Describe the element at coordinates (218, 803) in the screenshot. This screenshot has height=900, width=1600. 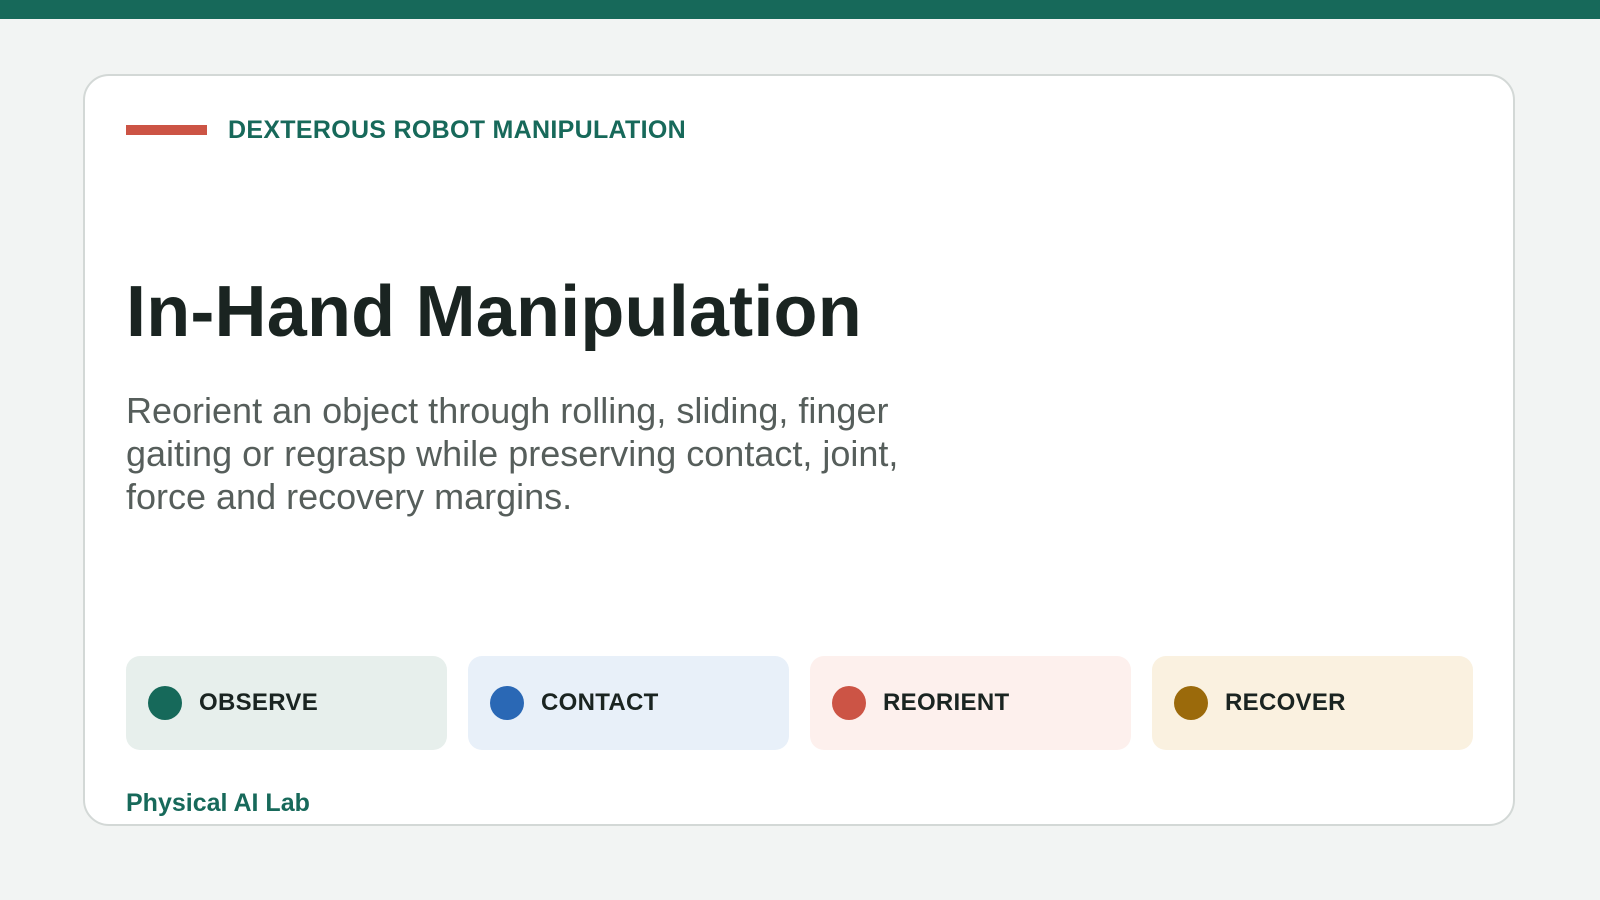
I see `footer-brand: Physical AI Lab` at that location.